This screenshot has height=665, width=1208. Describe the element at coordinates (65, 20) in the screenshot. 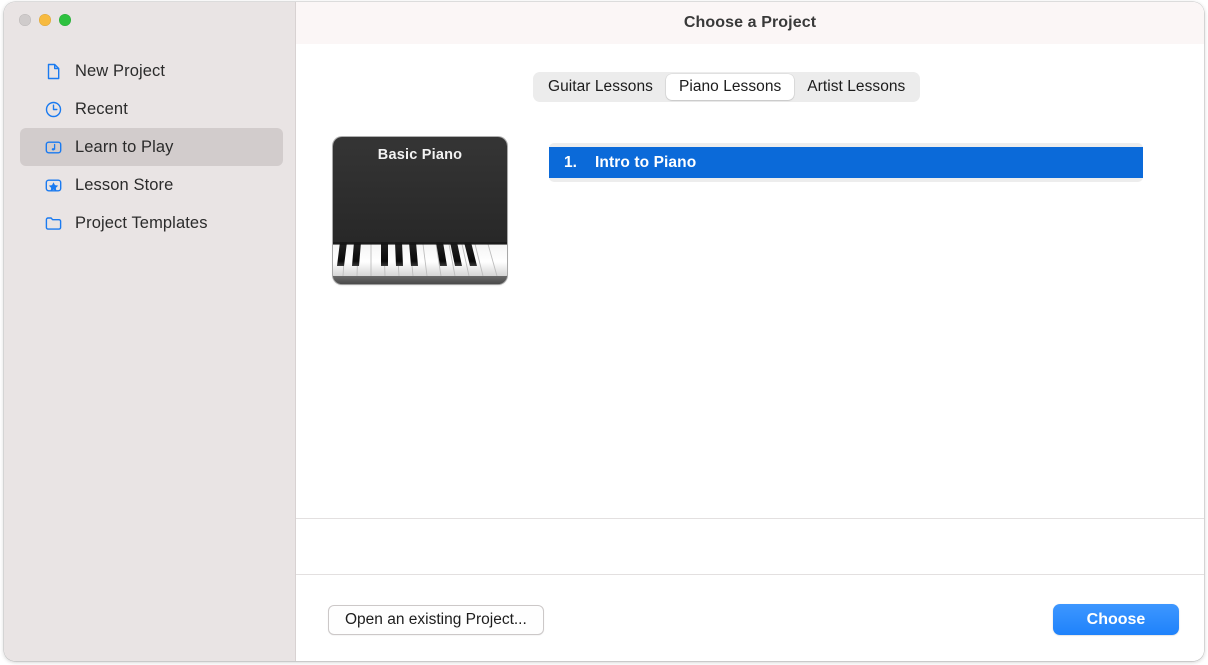

I see `maximize-window-button` at that location.